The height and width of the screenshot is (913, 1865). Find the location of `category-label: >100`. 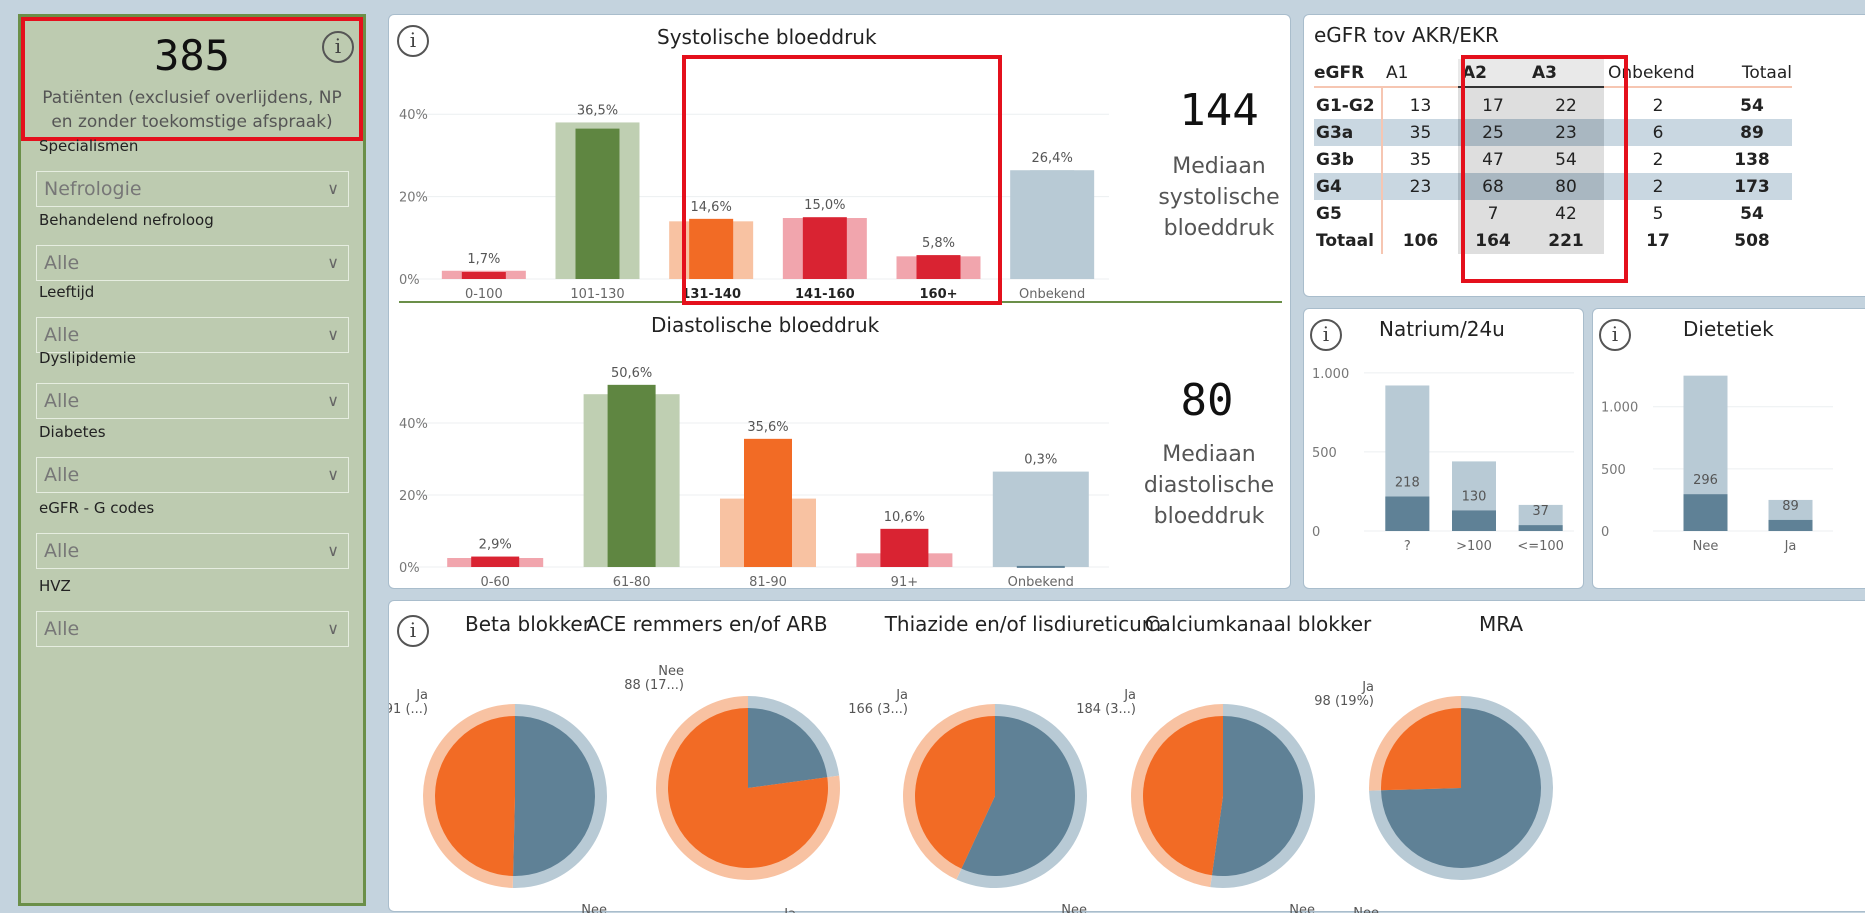

category-label: >100 is located at coordinates (1474, 546).